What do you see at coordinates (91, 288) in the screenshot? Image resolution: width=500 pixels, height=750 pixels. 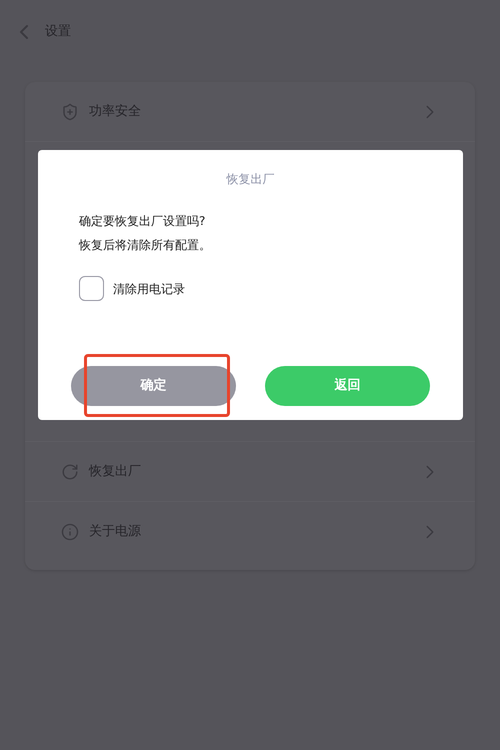 I see `checkbox` at bounding box center [91, 288].